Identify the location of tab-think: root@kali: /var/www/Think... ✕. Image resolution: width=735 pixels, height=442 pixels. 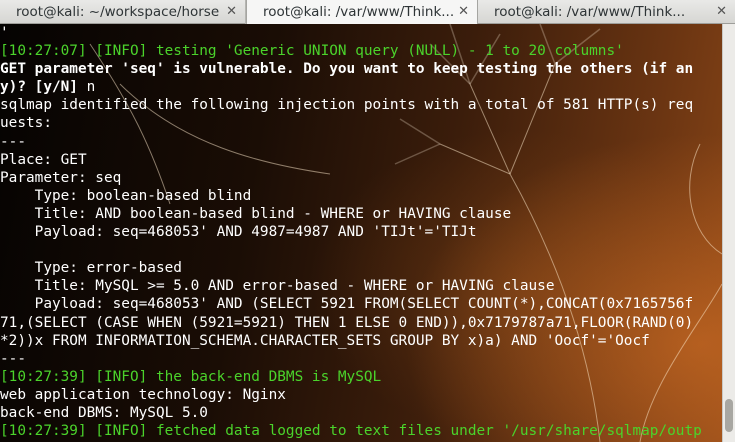
(606, 12).